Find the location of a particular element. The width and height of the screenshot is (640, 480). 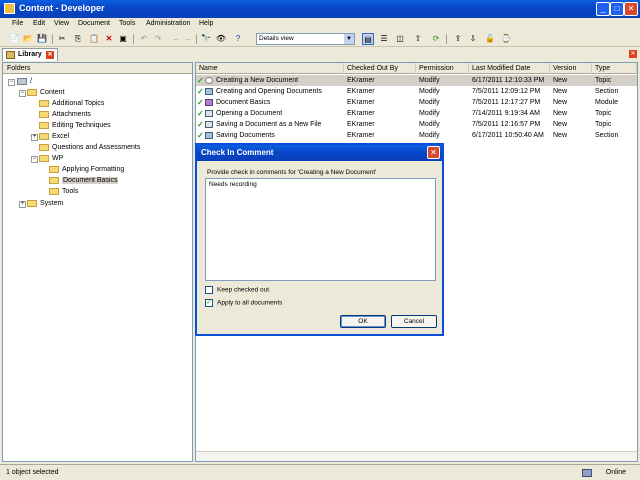

back-icon: ← is located at coordinates (176, 39).